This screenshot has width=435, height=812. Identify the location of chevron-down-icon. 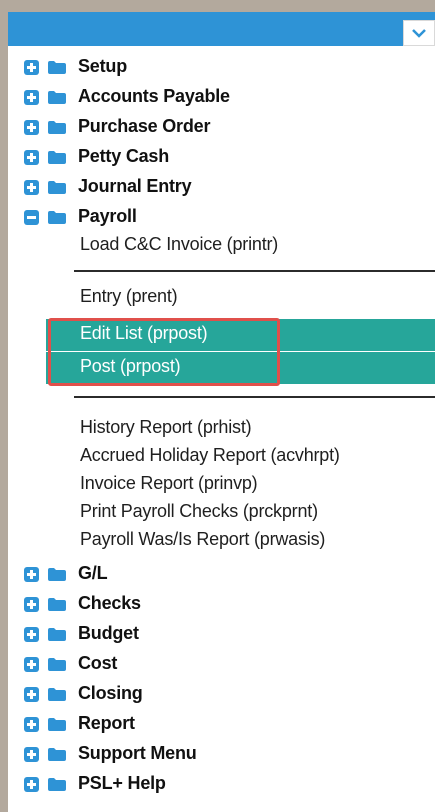
(419, 33).